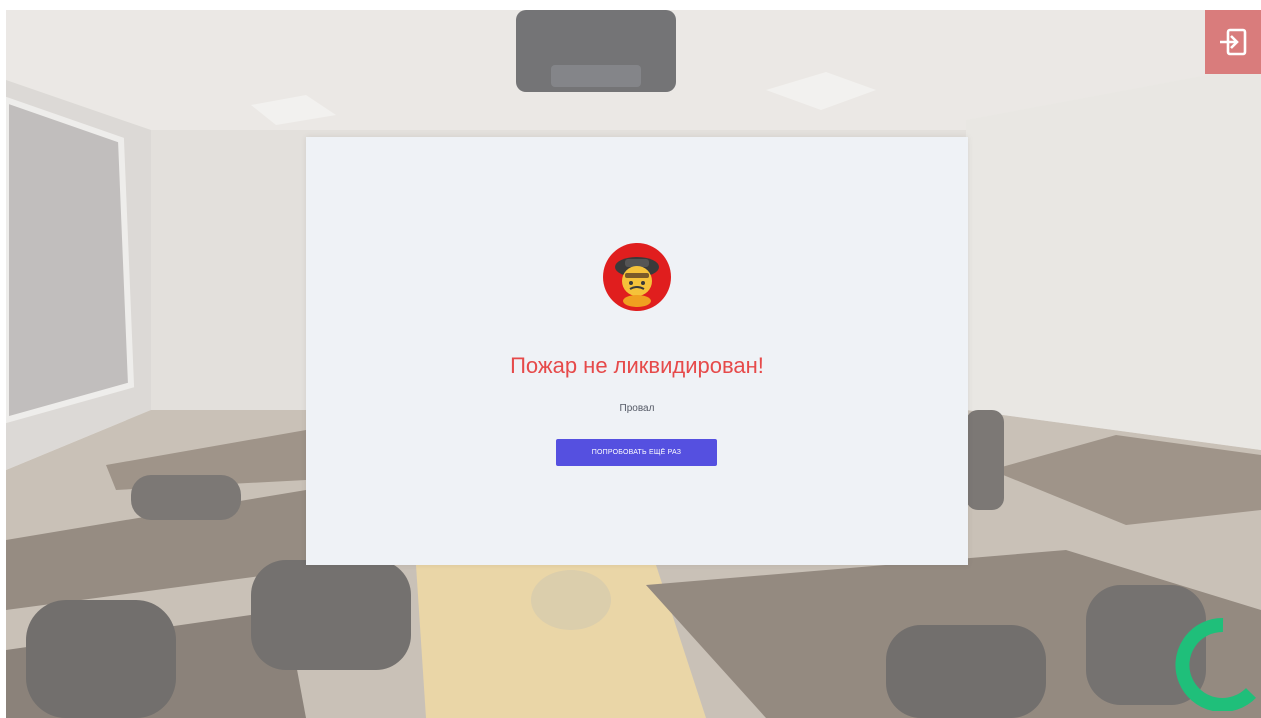 The width and height of the screenshot is (1261, 718). I want to click on result-title: Пожар не ликвидирован!, so click(637, 365).